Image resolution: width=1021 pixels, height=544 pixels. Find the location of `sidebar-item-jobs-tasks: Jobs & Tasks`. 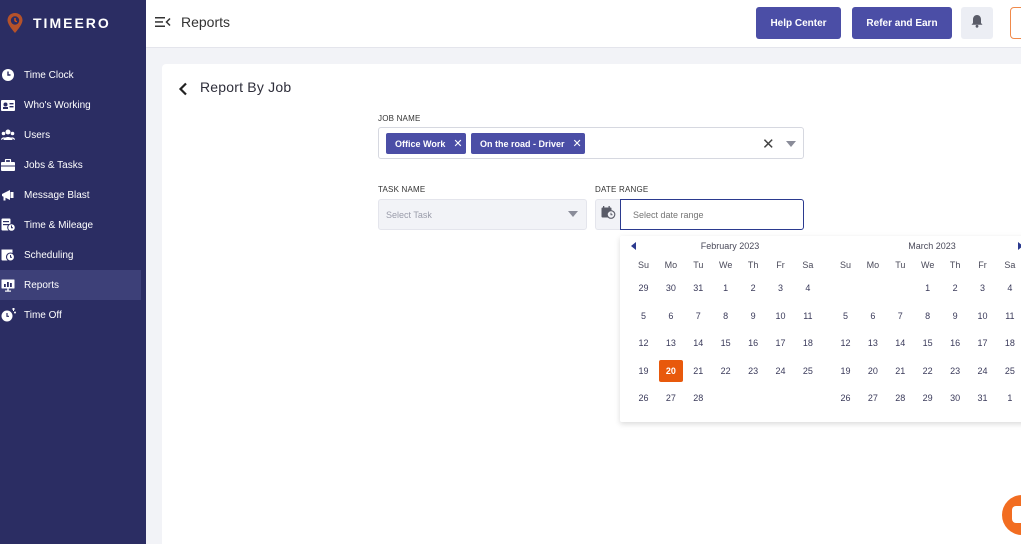

sidebar-item-jobs-tasks: Jobs & Tasks is located at coordinates (73, 165).